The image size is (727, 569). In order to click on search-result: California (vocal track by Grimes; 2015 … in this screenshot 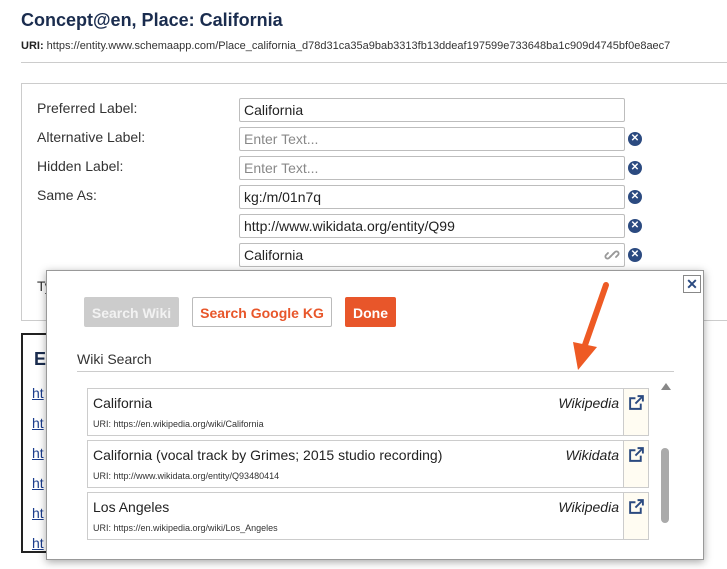, I will do `click(368, 464)`.